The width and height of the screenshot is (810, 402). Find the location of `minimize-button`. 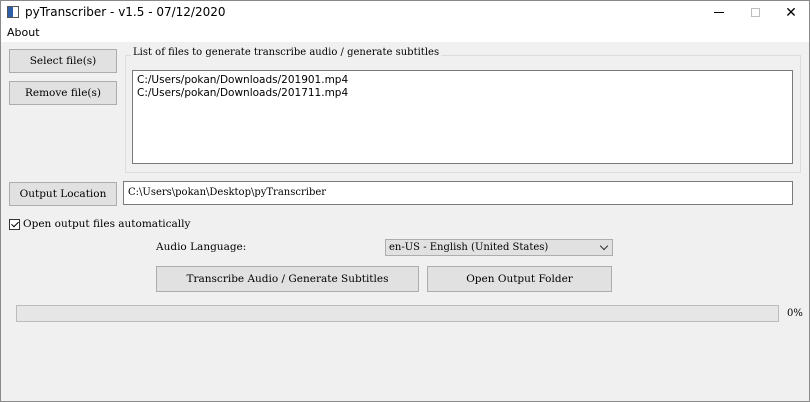

minimize-button is located at coordinates (719, 12).